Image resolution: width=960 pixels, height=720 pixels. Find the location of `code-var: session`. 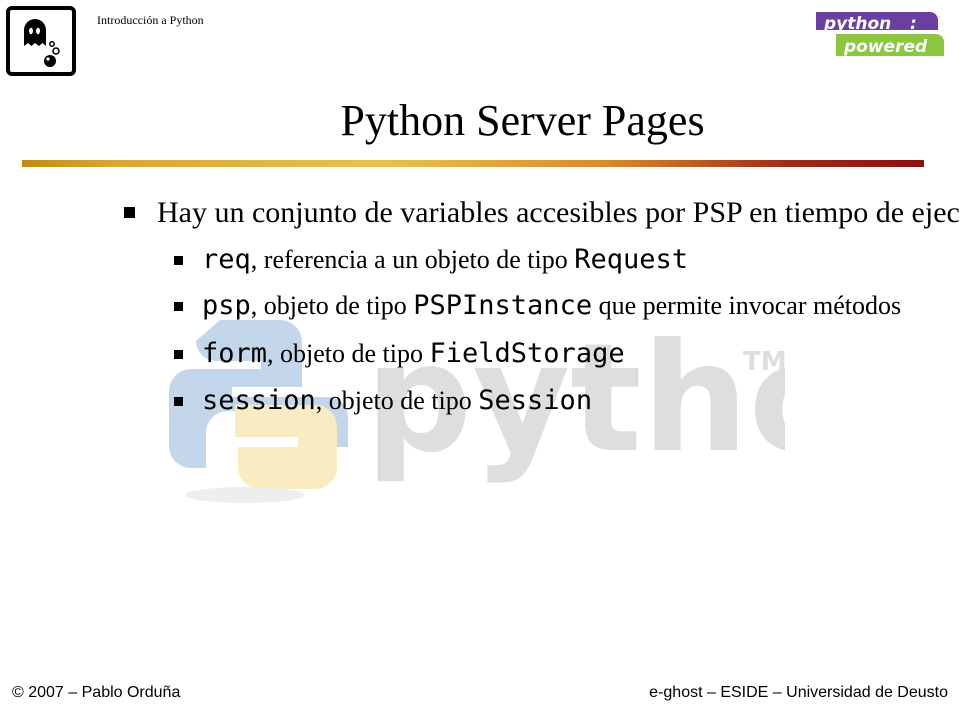

code-var: session is located at coordinates (259, 400).